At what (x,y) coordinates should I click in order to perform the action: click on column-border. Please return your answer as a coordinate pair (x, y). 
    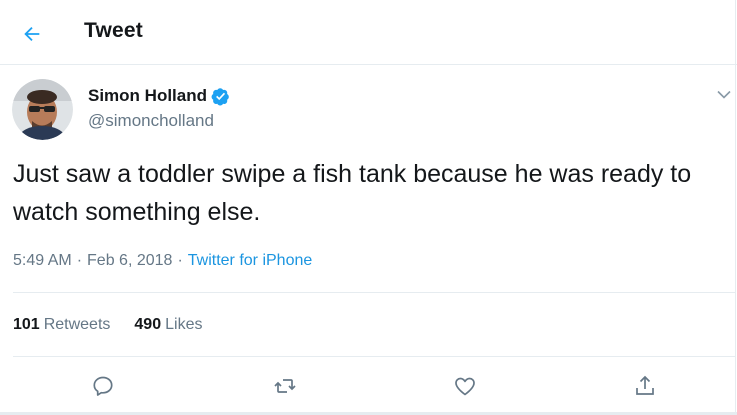
    Looking at the image, I should click on (735, 207).